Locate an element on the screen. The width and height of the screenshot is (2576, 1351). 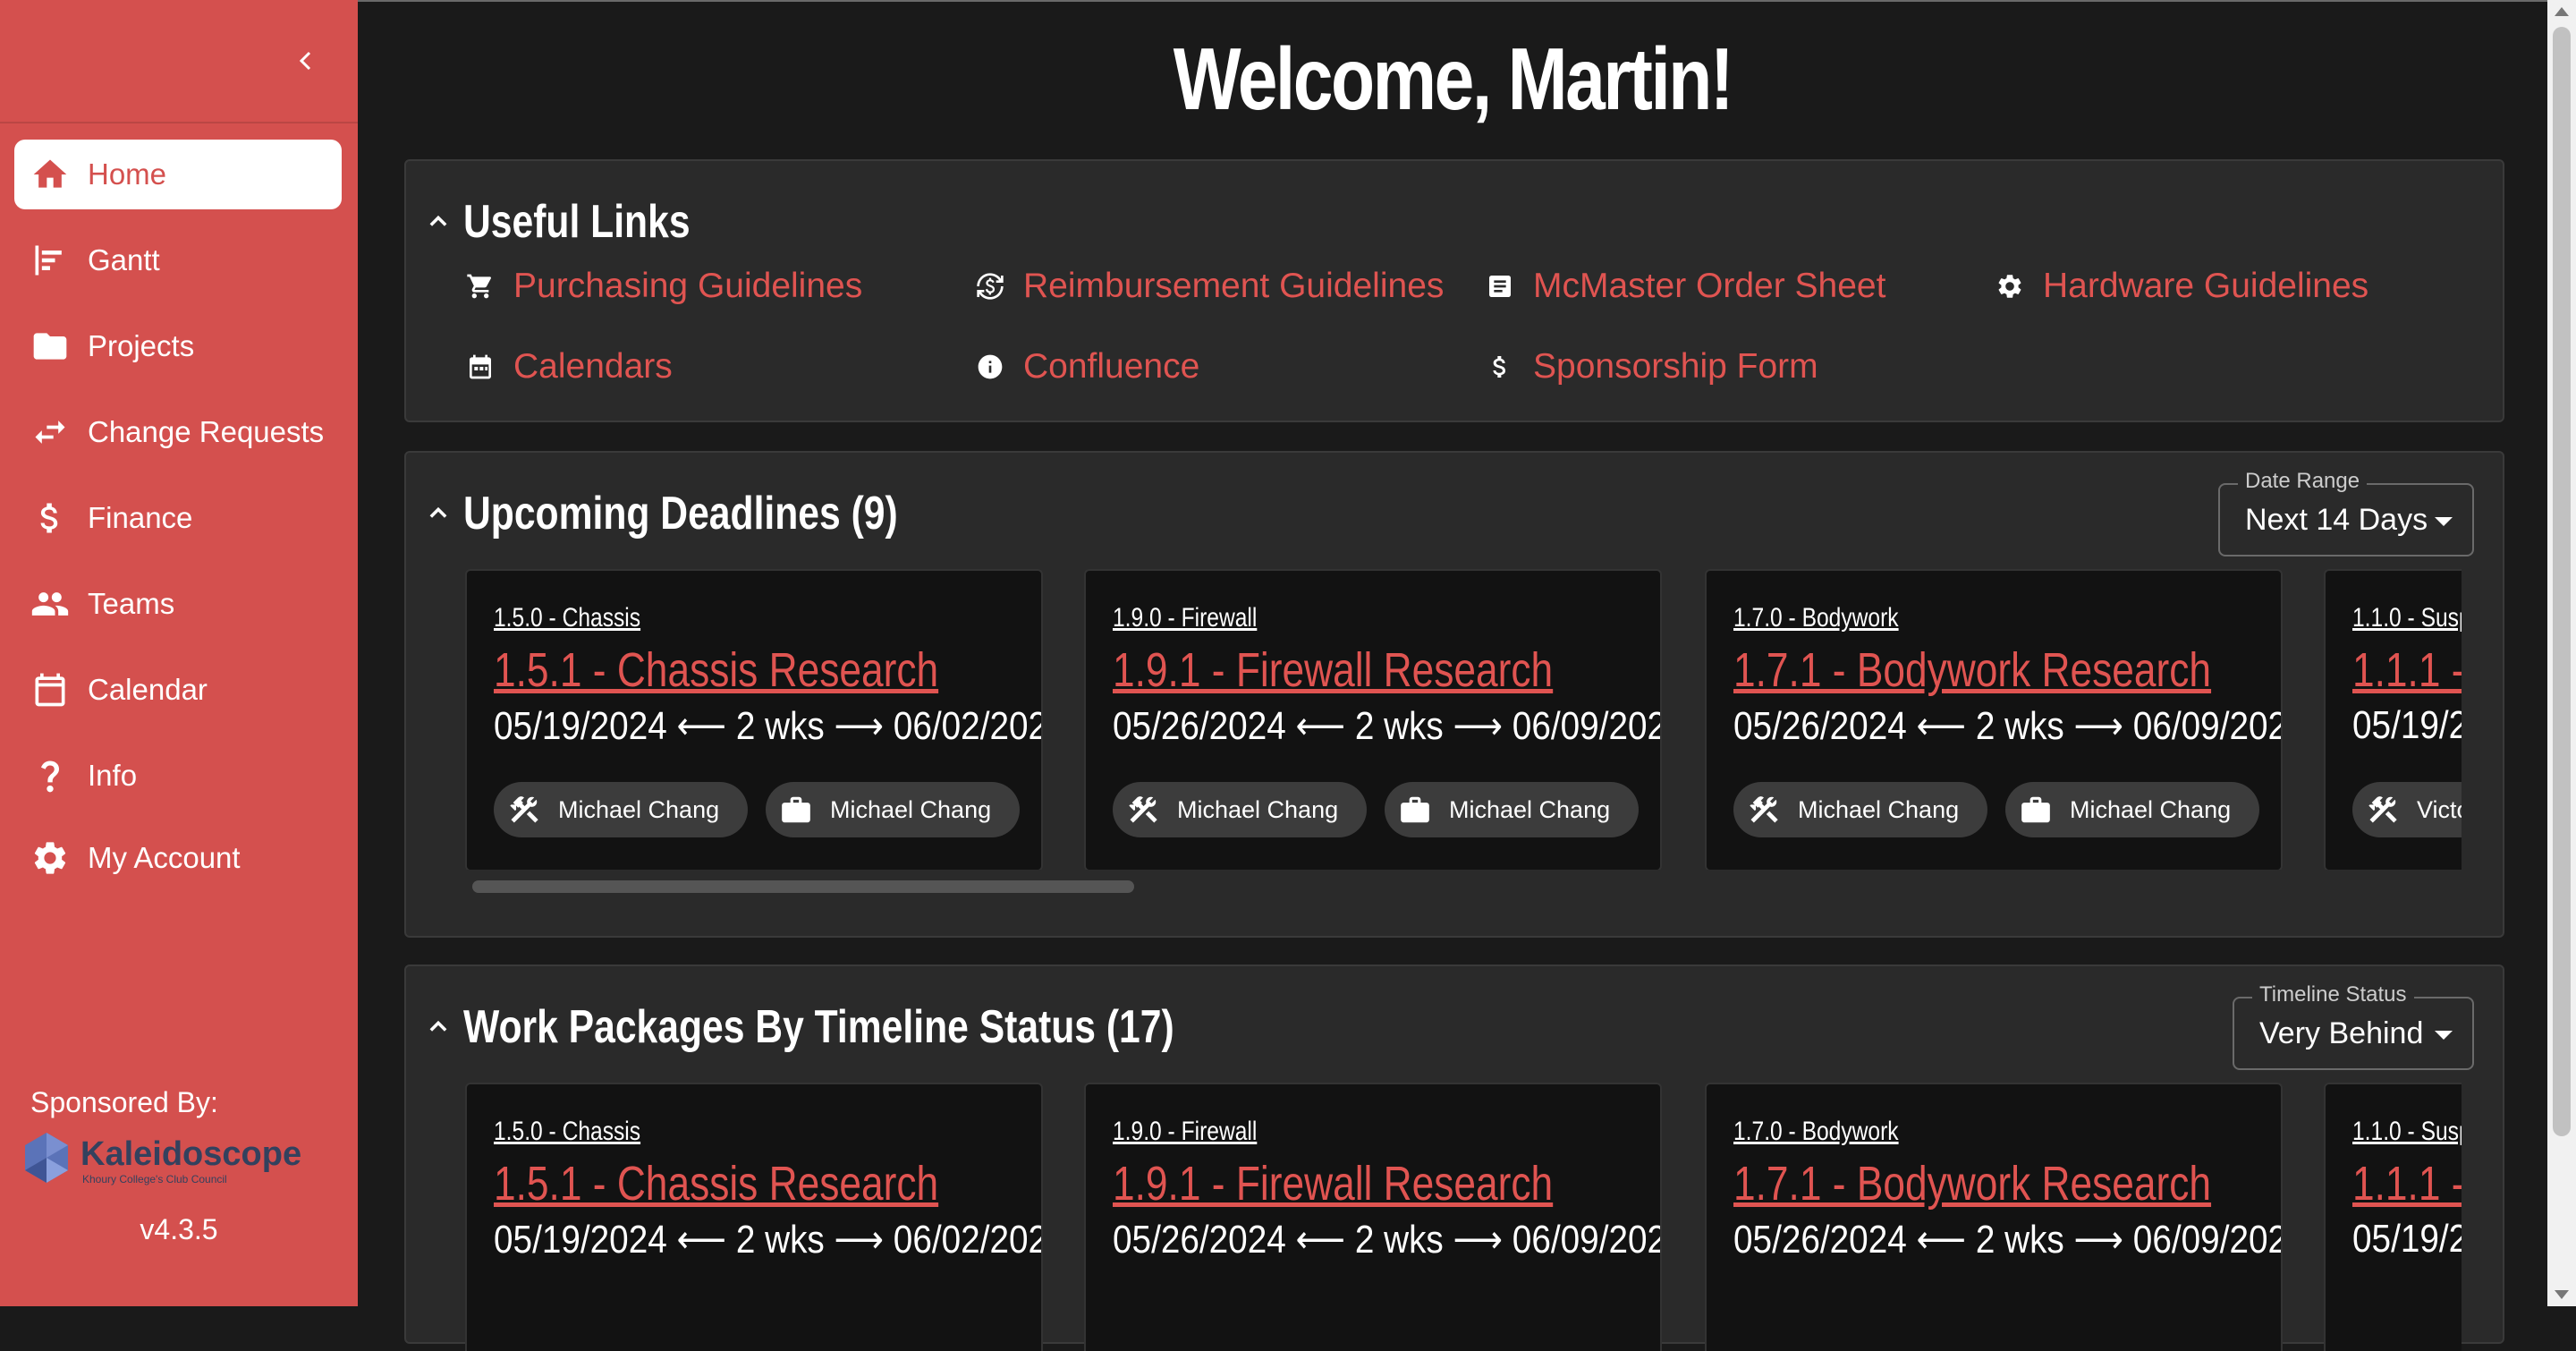
horizontal-scrollbar-thumb is located at coordinates (803, 887).